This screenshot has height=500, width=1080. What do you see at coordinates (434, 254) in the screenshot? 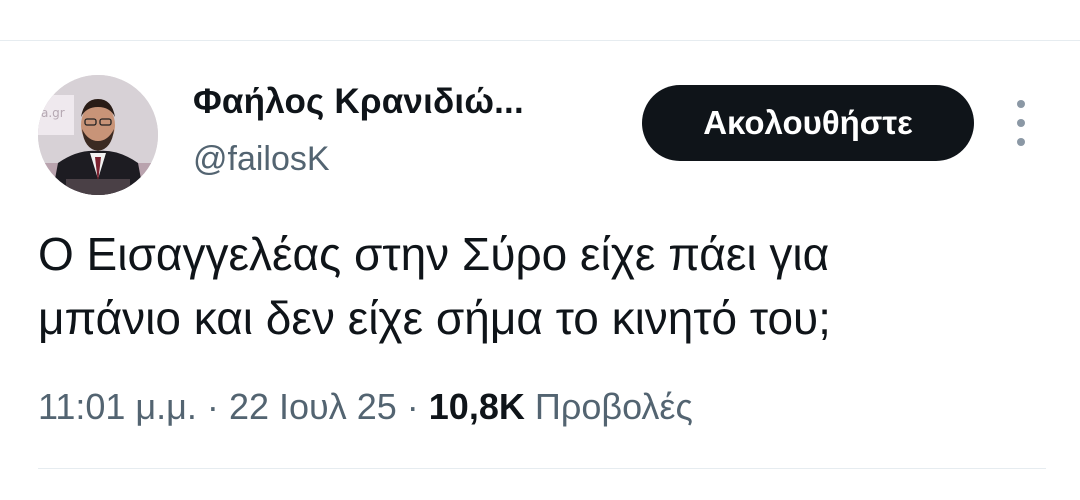
I see `tweet-text-line: Ο Εισαγγελέας στην Σύρο είχε πάει για` at bounding box center [434, 254].